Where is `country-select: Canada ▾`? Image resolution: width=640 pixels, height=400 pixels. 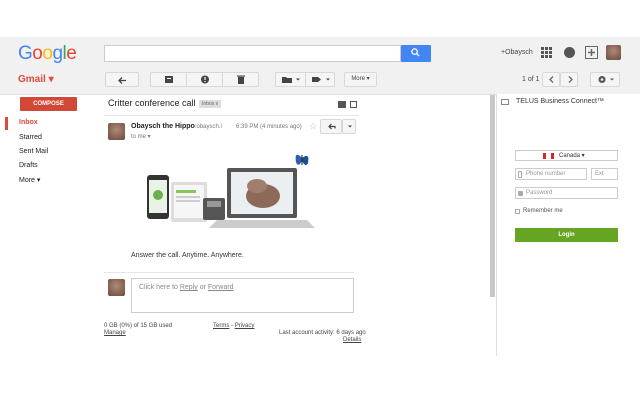 country-select: Canada ▾ is located at coordinates (566, 155).